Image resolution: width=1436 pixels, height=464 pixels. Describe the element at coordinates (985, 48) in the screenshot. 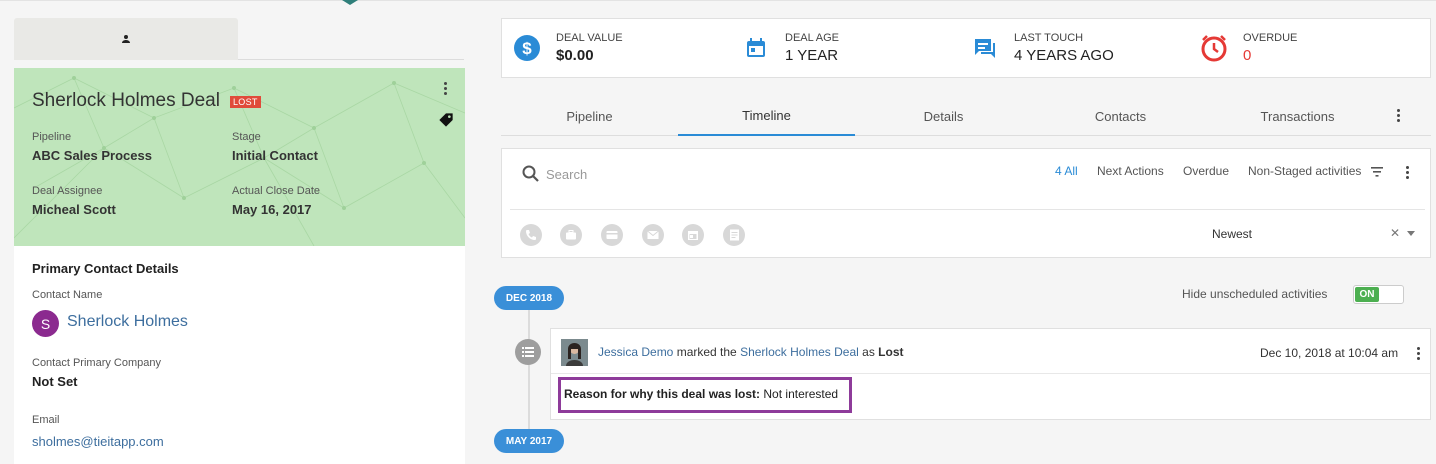

I see `chat-icon` at that location.